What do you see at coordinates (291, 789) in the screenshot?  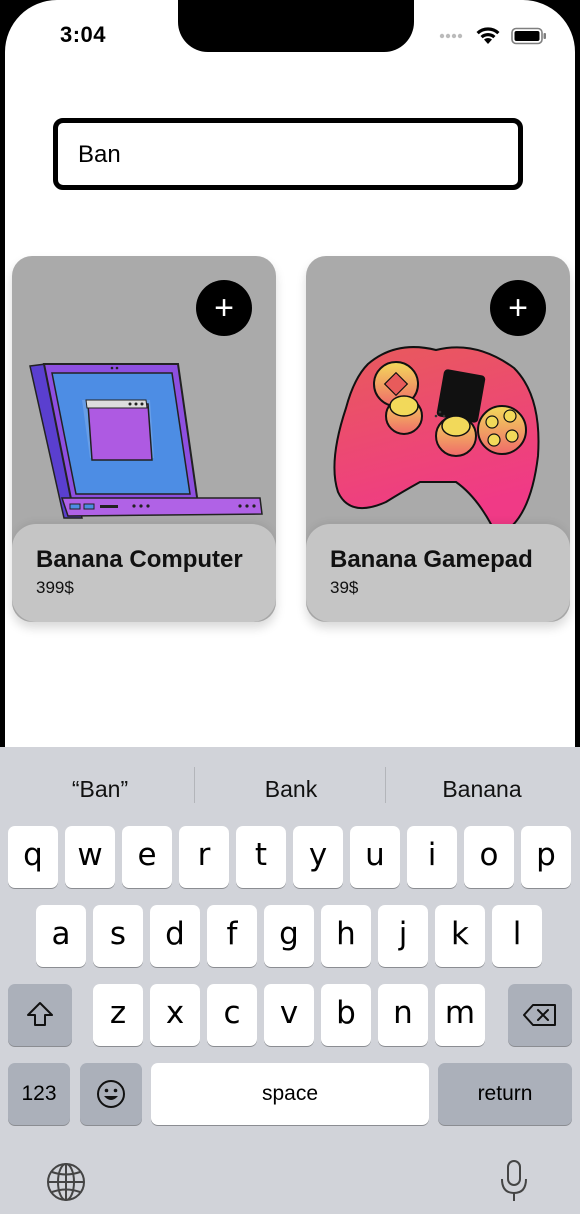 I see `suggestion-item: Bank` at bounding box center [291, 789].